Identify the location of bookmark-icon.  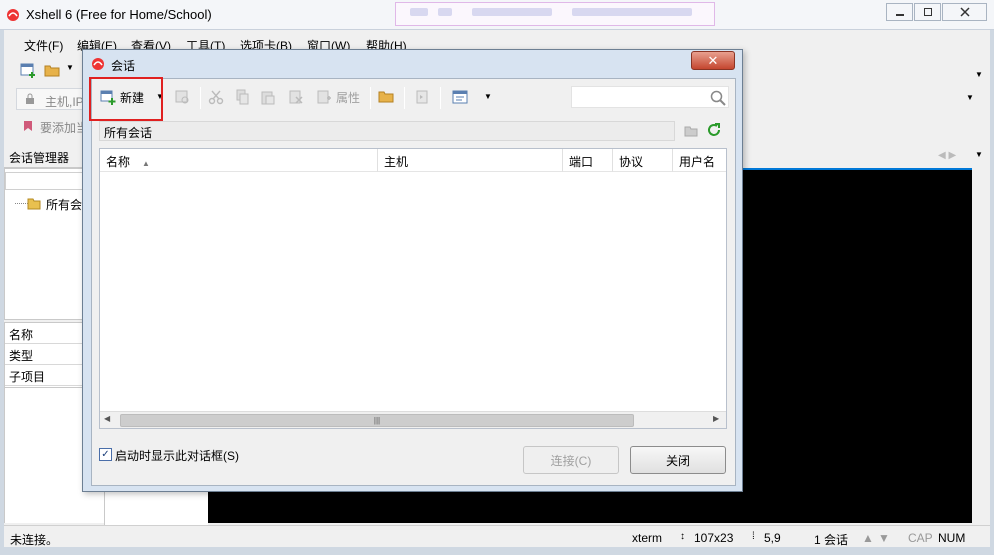
(28, 126).